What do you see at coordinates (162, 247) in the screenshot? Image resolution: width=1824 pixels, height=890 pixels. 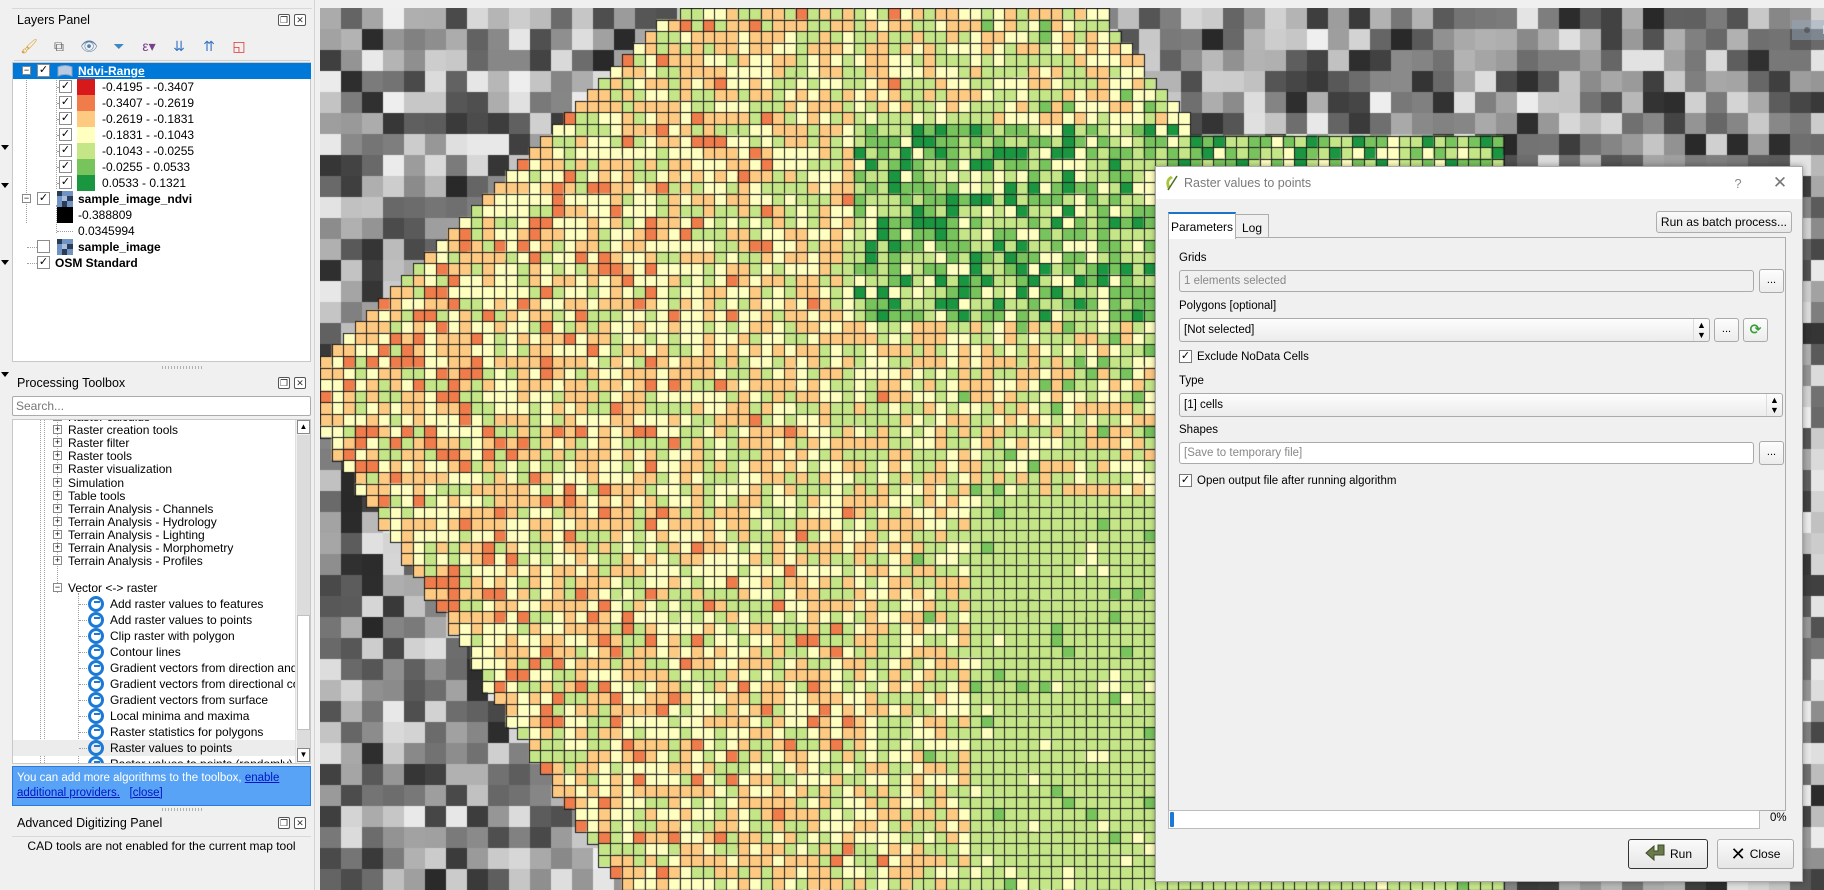 I see `layer-row-sample-image: sample_image` at bounding box center [162, 247].